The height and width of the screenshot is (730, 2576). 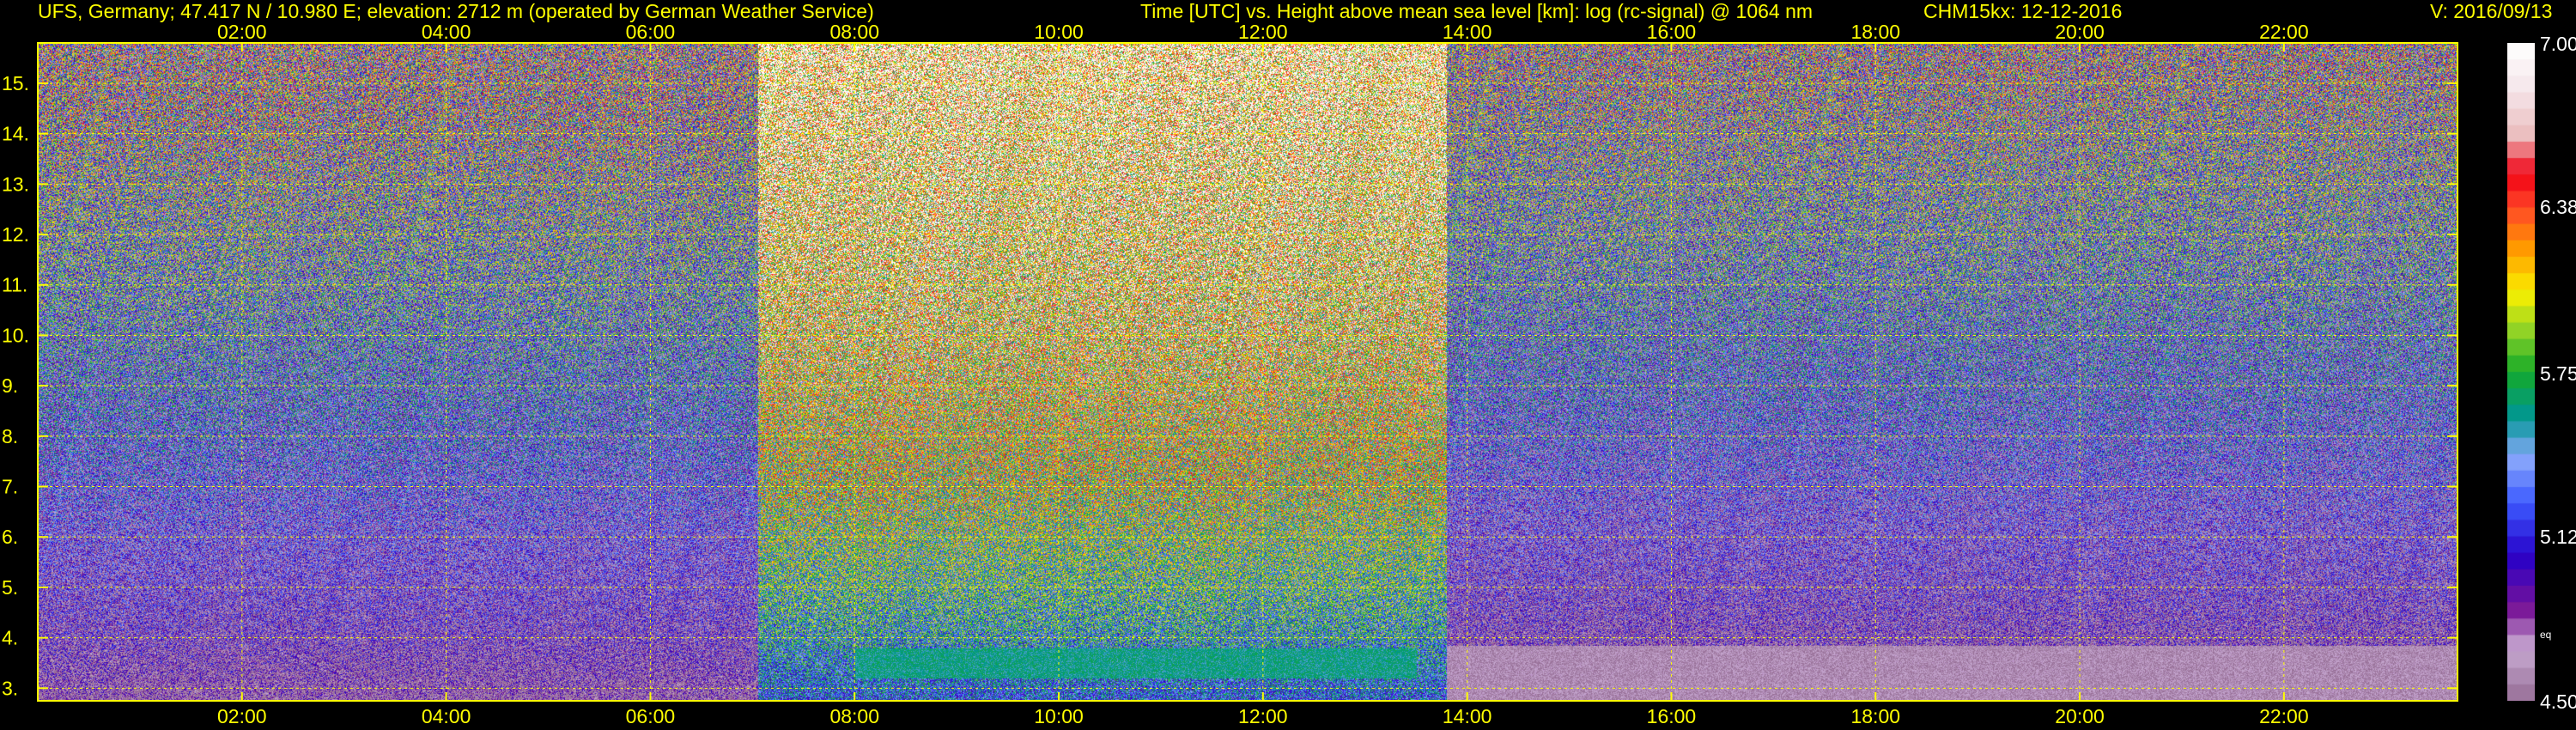 What do you see at coordinates (1263, 716) in the screenshot?
I see `x-tick-label-bottom: 12:00` at bounding box center [1263, 716].